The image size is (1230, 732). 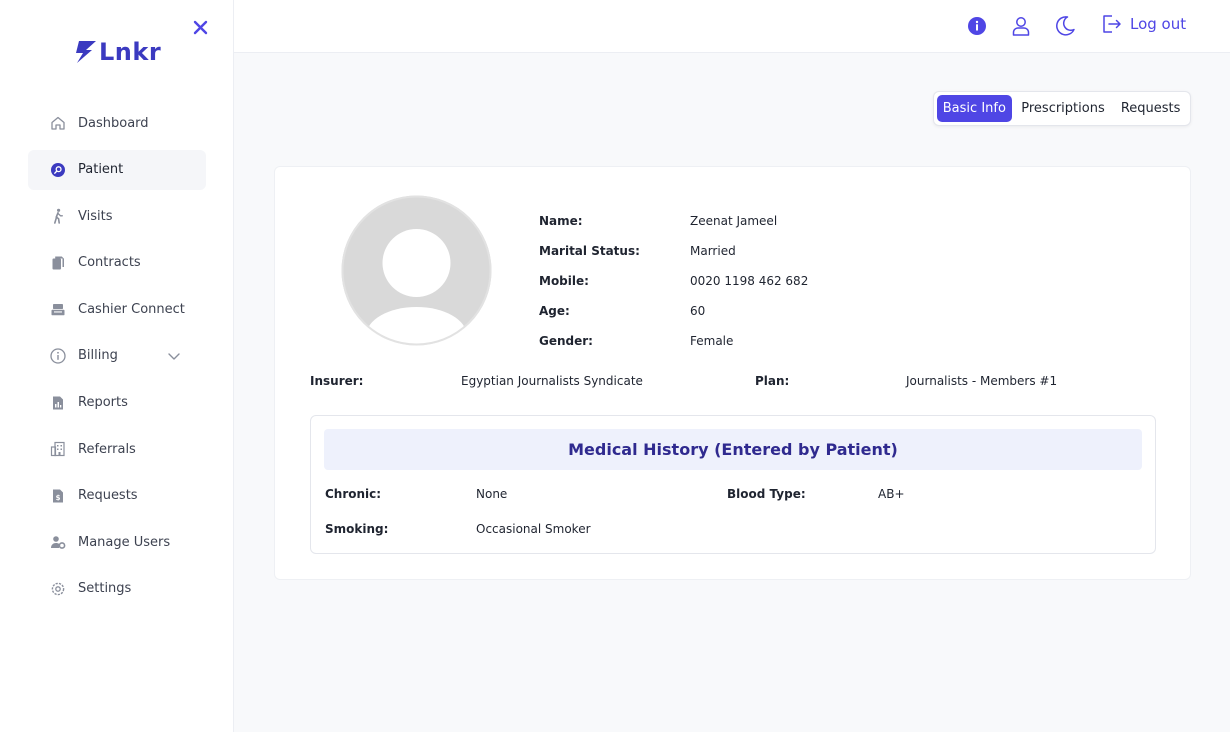 I want to click on sidebar-item-reports: Reports, so click(x=117, y=403).